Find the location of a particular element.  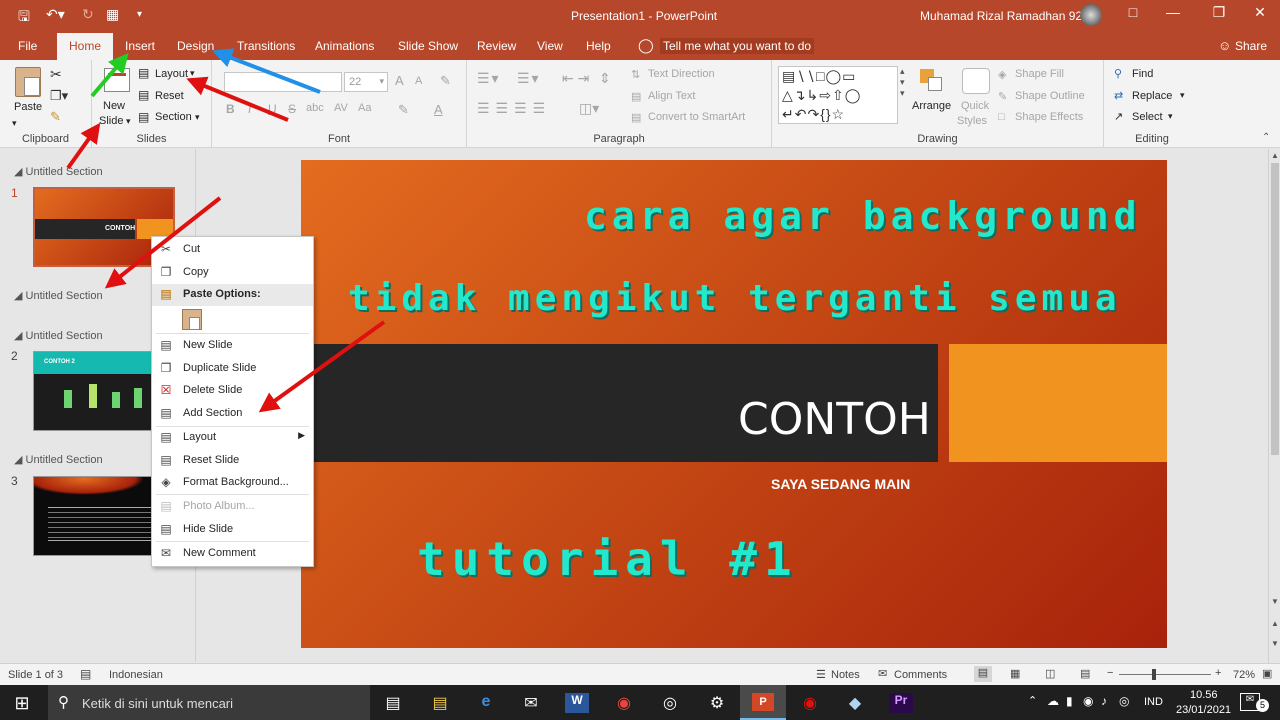

format-painter-icon: ✎ is located at coordinates (55, 117).